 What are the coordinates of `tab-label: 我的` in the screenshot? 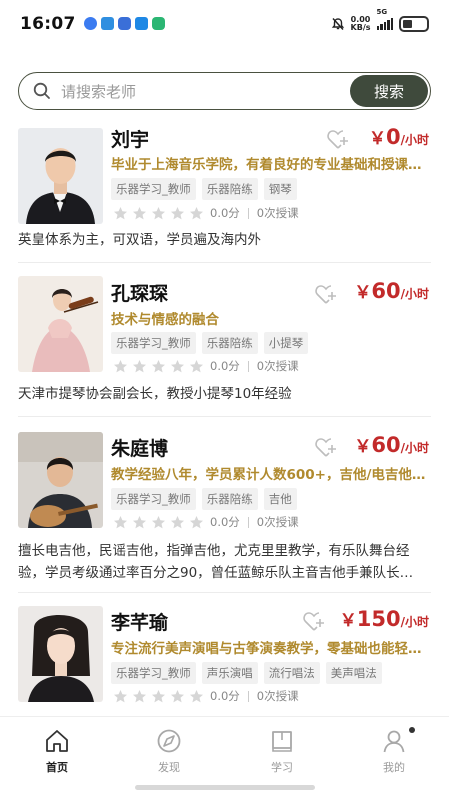 It's located at (394, 767).